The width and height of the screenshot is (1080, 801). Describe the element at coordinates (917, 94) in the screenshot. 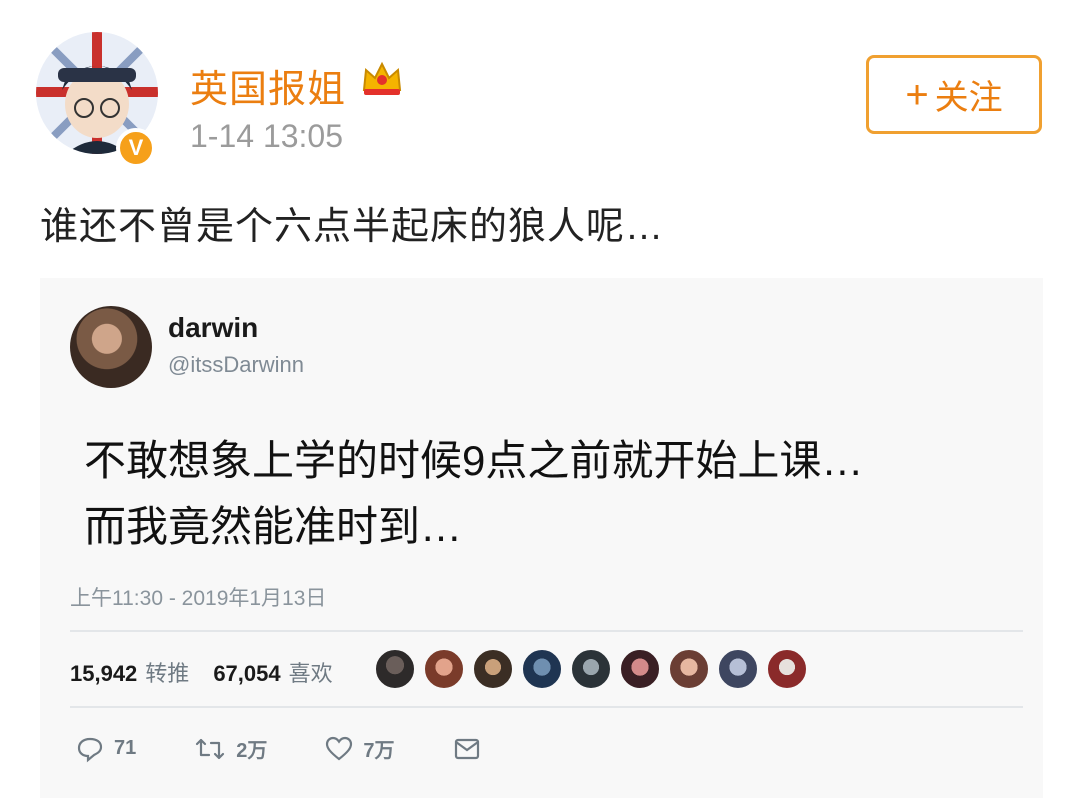

I see `plus-icon: +` at that location.